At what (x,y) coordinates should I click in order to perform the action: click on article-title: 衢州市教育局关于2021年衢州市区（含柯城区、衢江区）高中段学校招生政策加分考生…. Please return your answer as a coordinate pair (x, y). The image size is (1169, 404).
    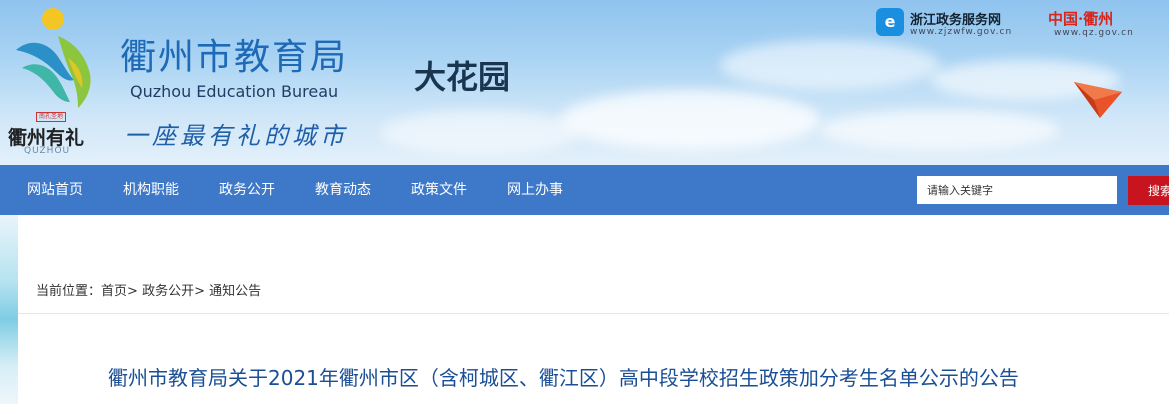
    Looking at the image, I should click on (563, 378).